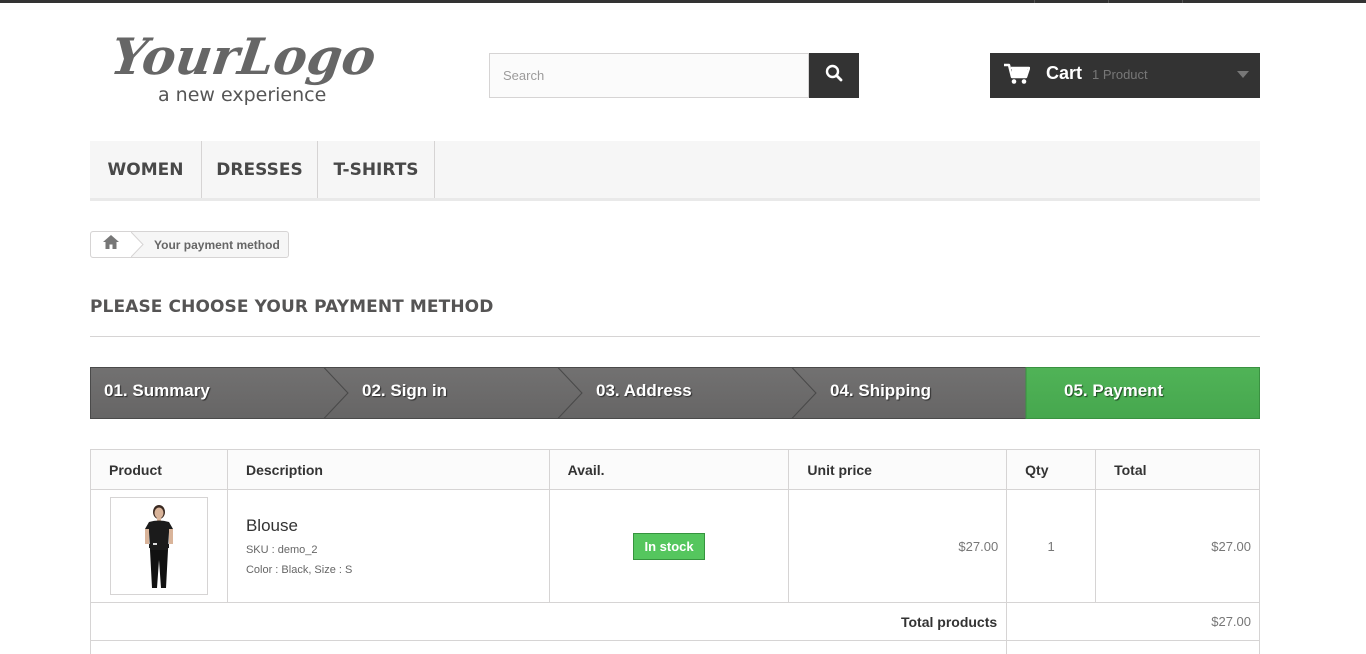 This screenshot has height=654, width=1366. What do you see at coordinates (683, 1) in the screenshot?
I see `top-border` at bounding box center [683, 1].